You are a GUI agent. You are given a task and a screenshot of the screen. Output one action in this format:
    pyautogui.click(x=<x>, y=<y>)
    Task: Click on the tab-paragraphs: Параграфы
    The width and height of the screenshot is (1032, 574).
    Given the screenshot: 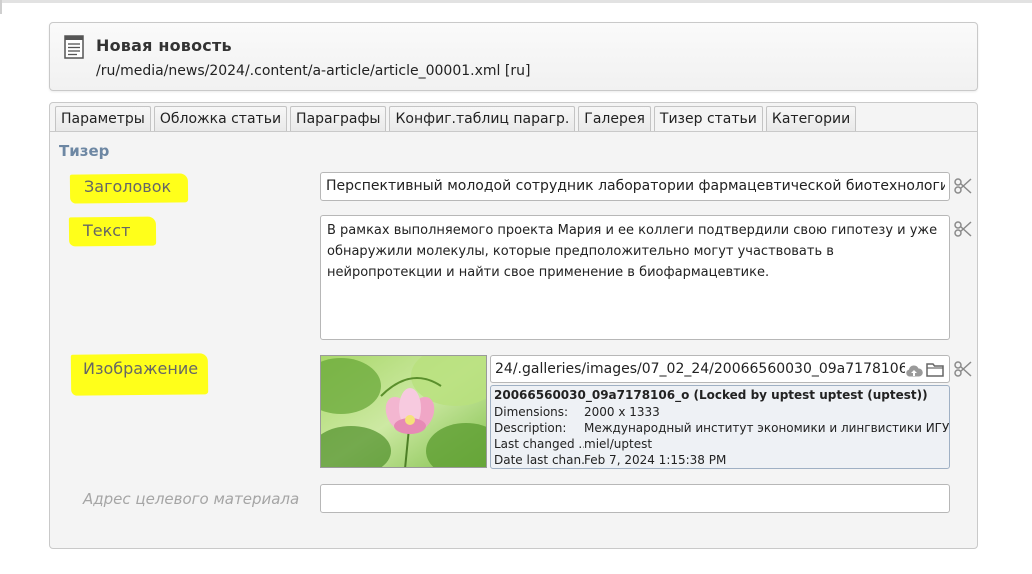 What is the action you would take?
    pyautogui.click(x=338, y=118)
    